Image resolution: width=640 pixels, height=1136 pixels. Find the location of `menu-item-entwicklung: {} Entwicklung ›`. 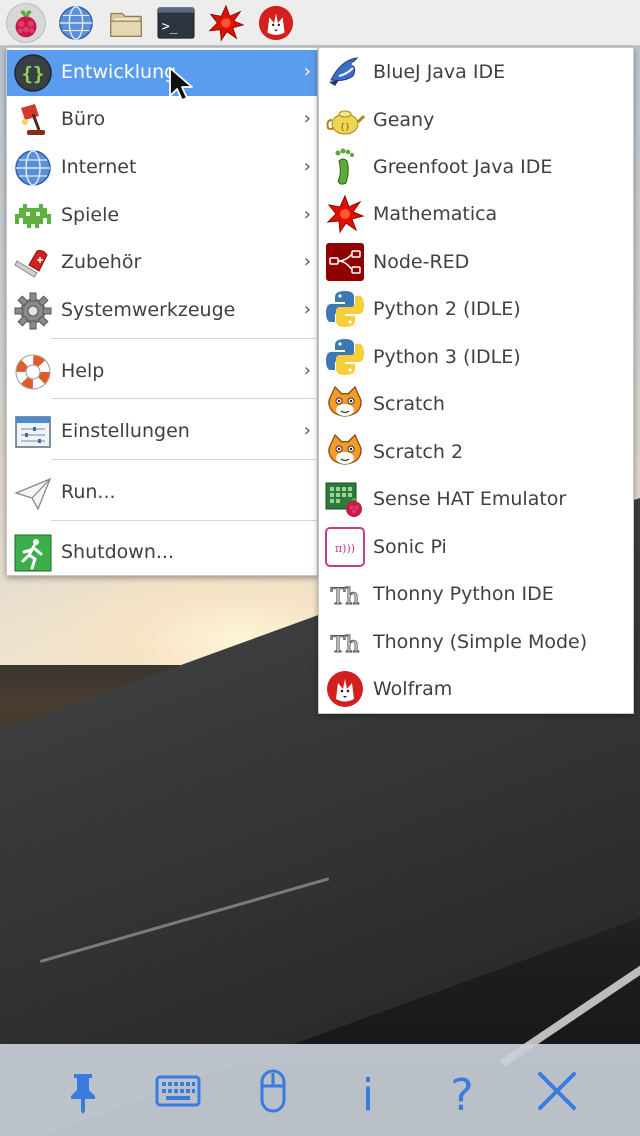

menu-item-entwicklung: {} Entwicklung › is located at coordinates (162, 73).